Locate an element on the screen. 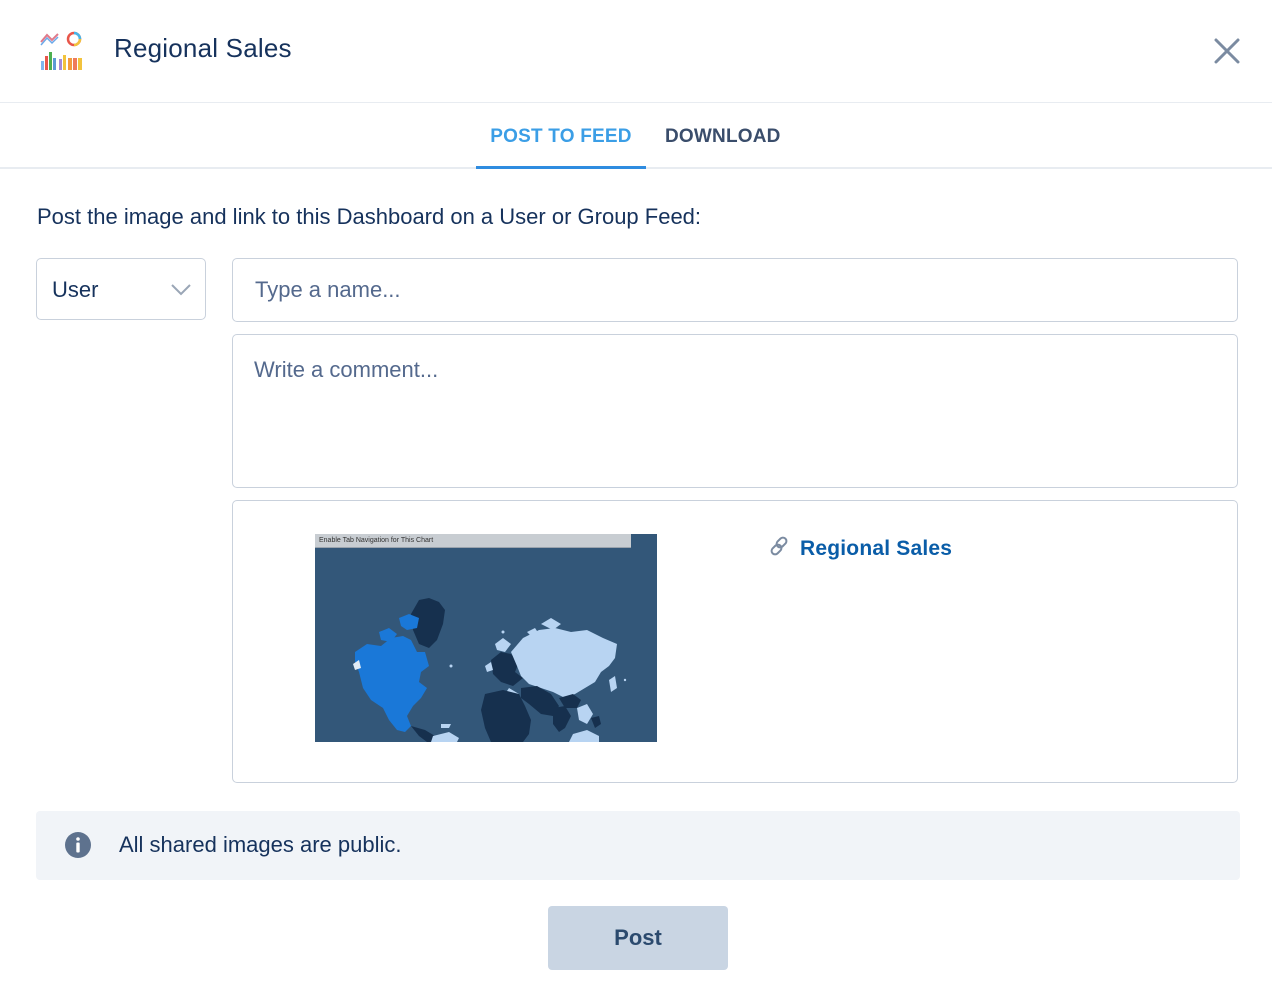  notice-text: All shared images are public. is located at coordinates (260, 844).